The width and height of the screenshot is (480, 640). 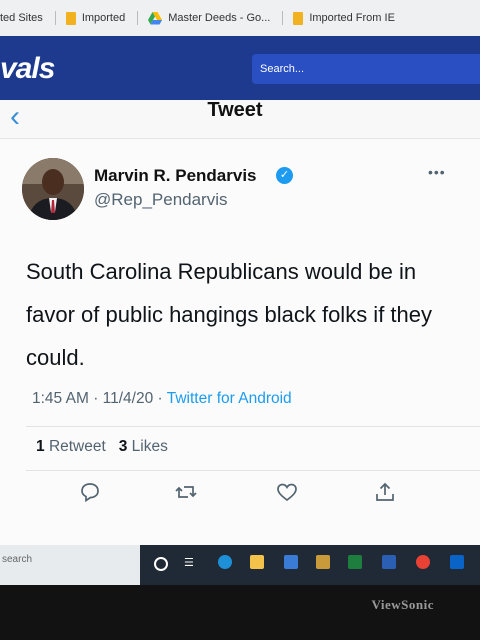 I want to click on bookmark-suggested-sites: ted Sites, so click(x=21, y=18).